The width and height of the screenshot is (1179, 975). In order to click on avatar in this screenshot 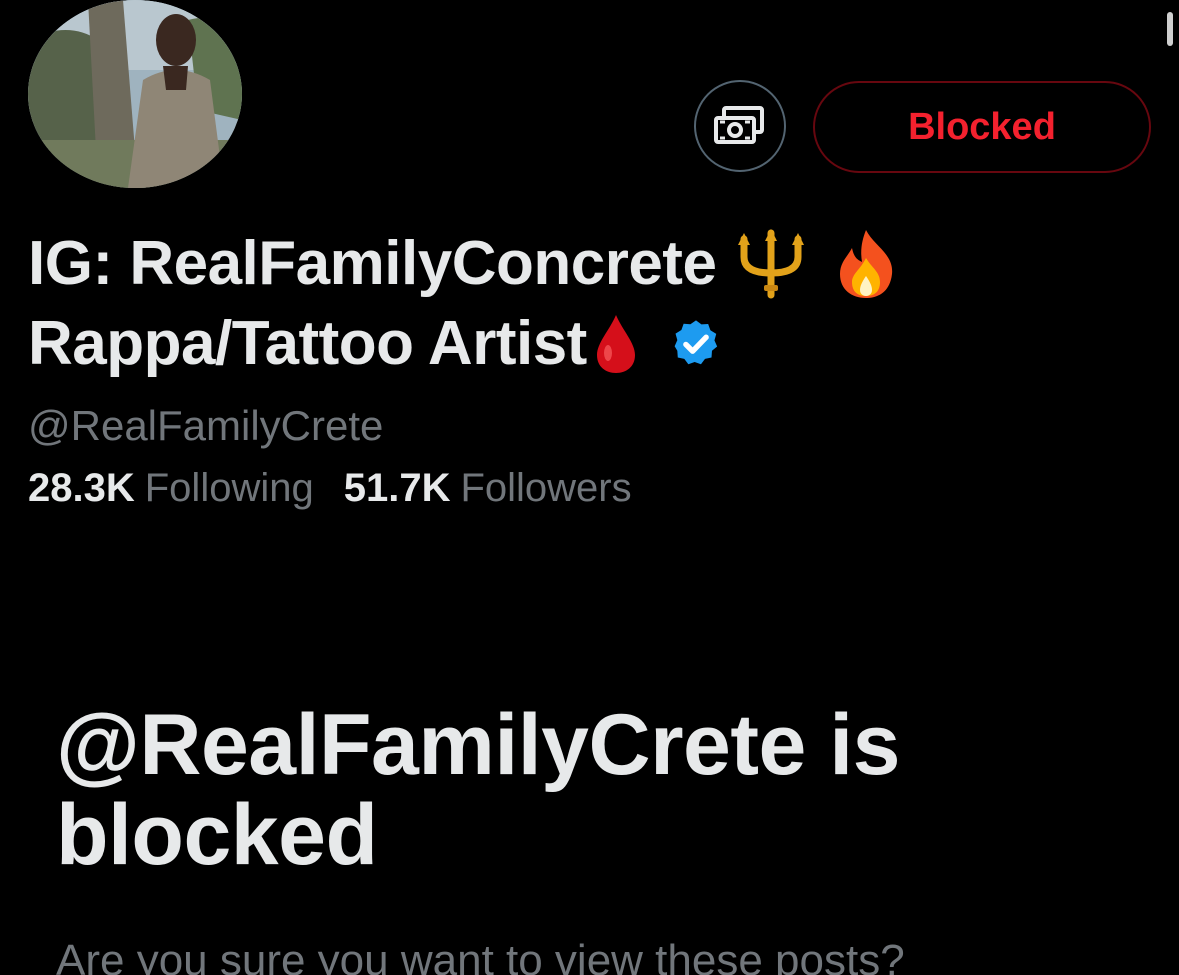, I will do `click(135, 94)`.